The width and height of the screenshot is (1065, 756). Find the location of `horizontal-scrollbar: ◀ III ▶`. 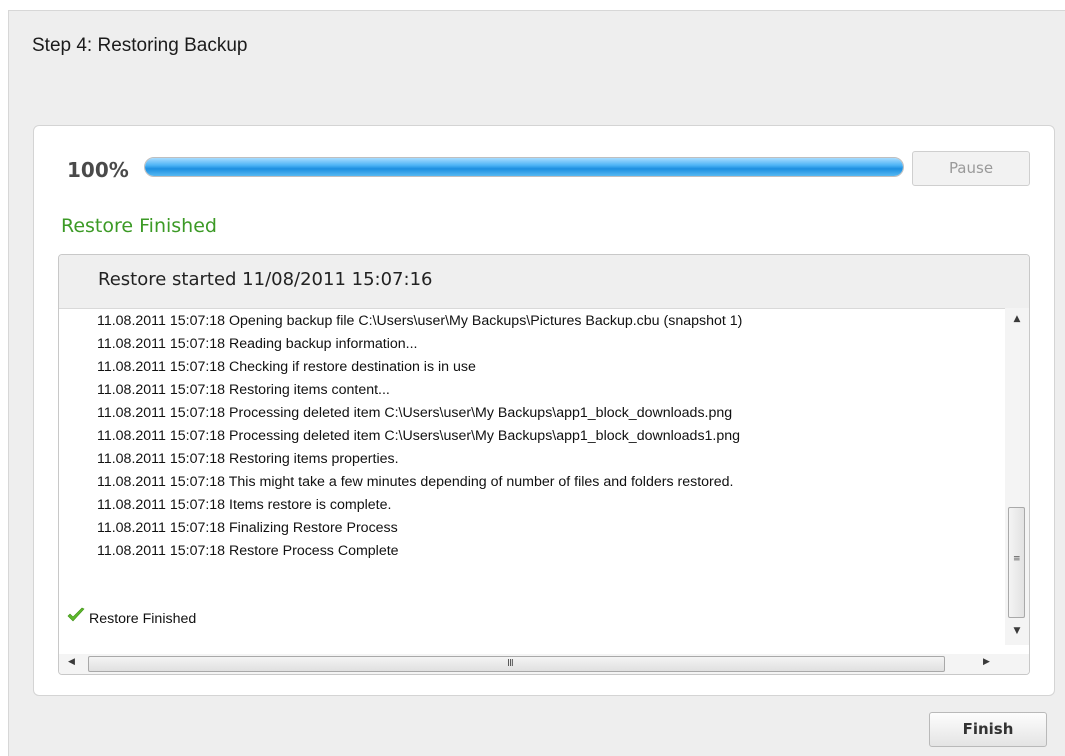

horizontal-scrollbar: ◀ III ▶ is located at coordinates (533, 664).